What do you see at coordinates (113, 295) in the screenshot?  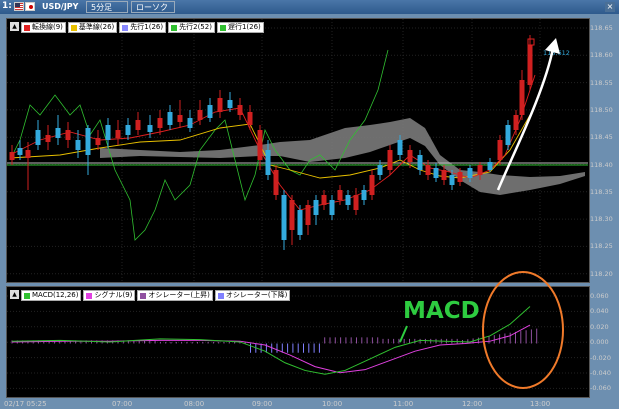 I see `legend-label: シグナル(9)` at bounding box center [113, 295].